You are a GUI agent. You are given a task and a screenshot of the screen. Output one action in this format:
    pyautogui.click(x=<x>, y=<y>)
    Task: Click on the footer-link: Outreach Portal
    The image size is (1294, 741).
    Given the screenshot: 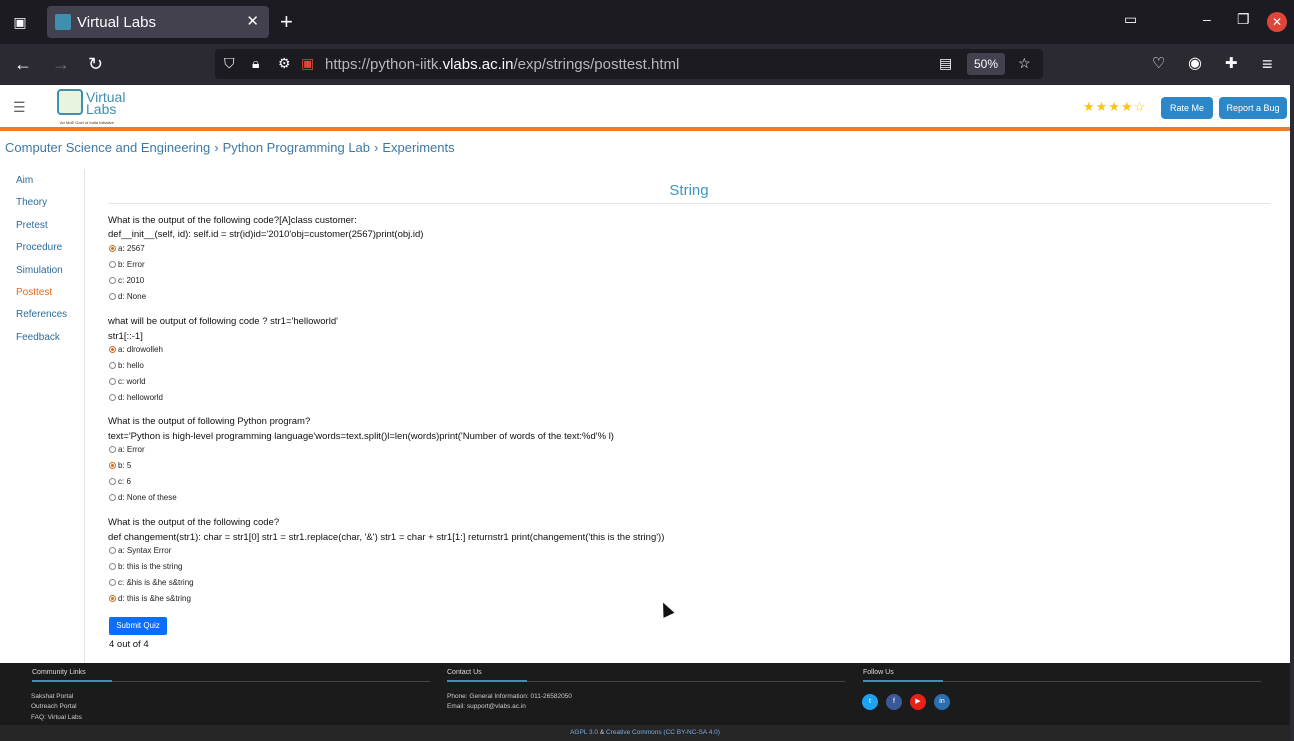 What is the action you would take?
    pyautogui.click(x=54, y=706)
    